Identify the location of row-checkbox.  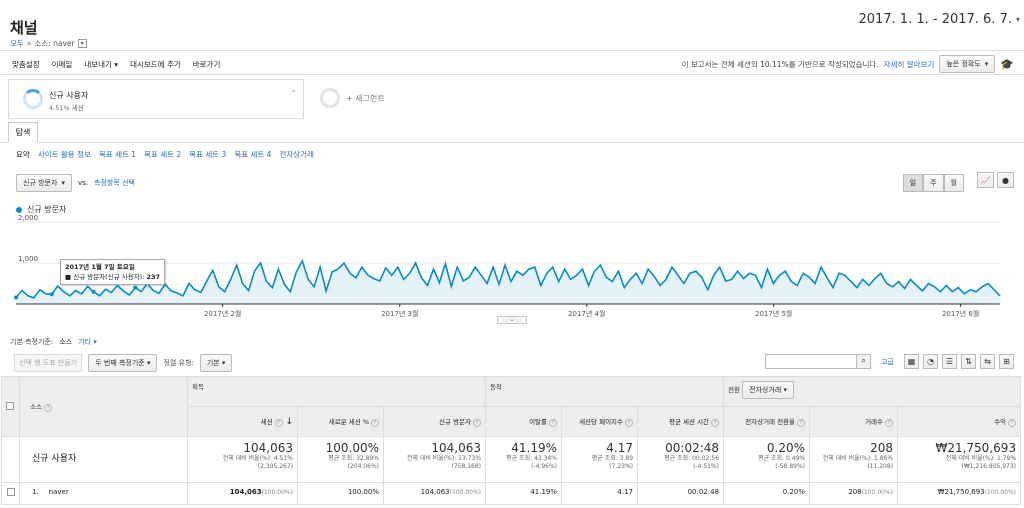
(10, 492).